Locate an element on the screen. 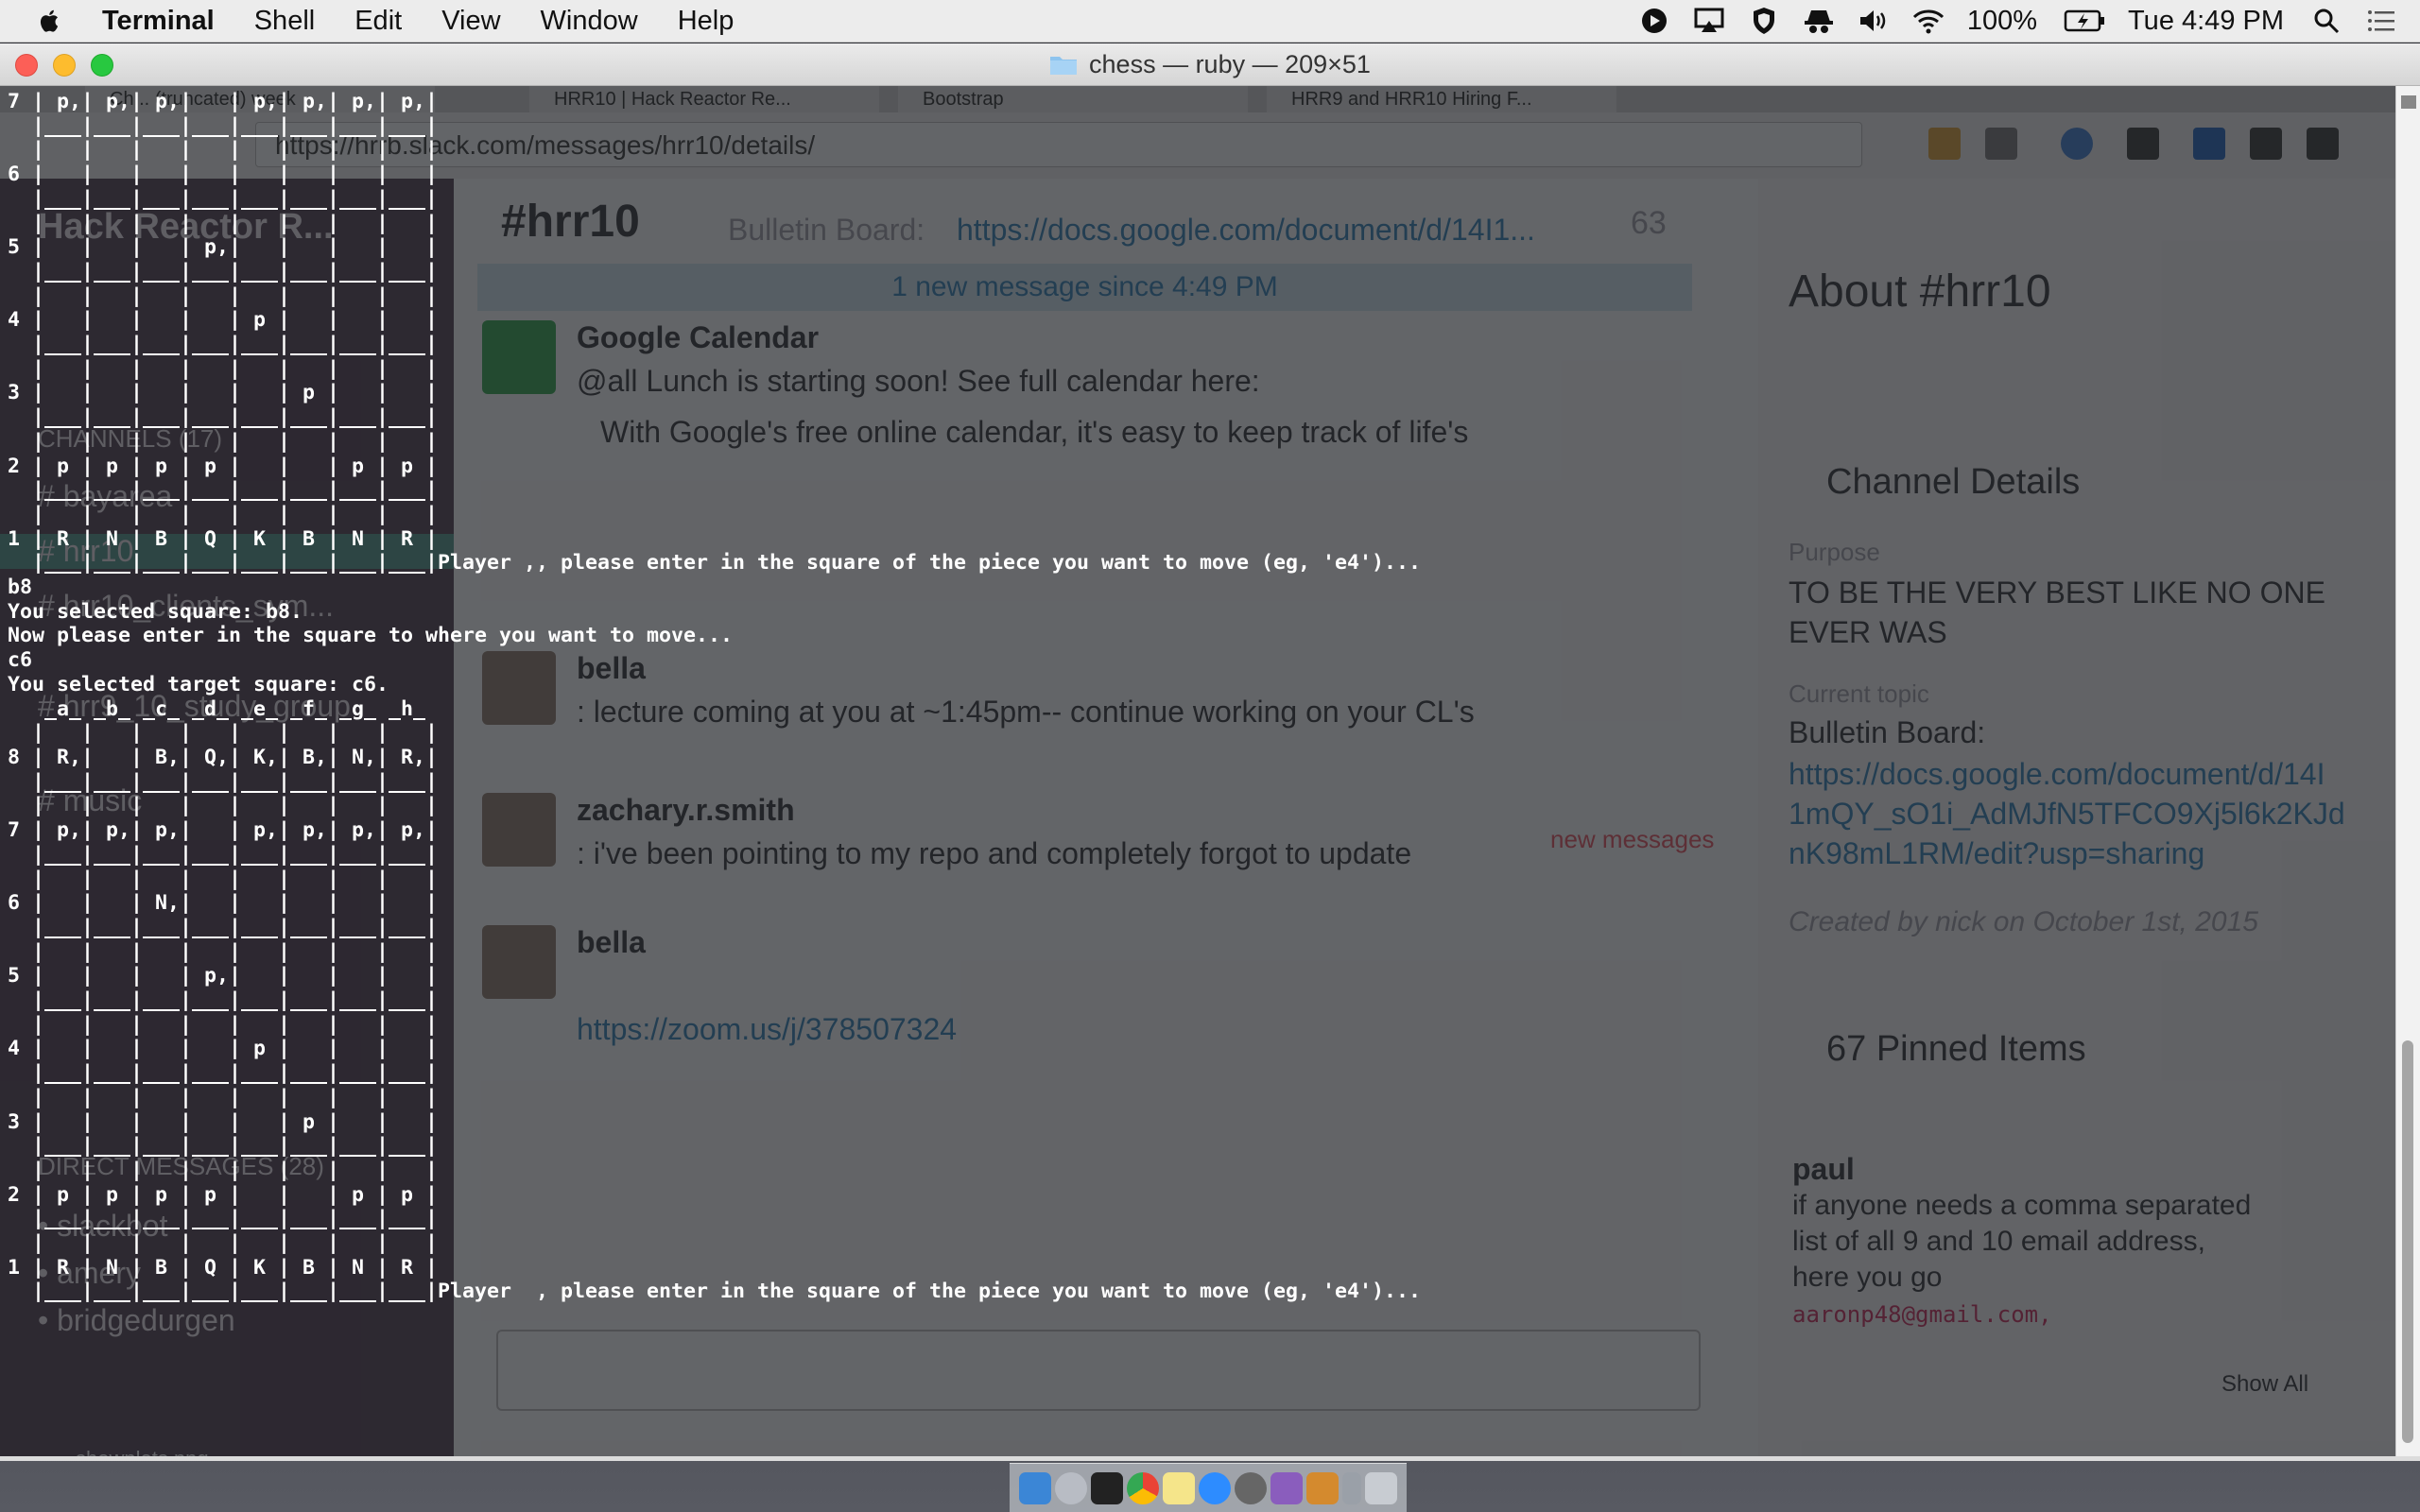  notification-center-icon is located at coordinates (2381, 21).